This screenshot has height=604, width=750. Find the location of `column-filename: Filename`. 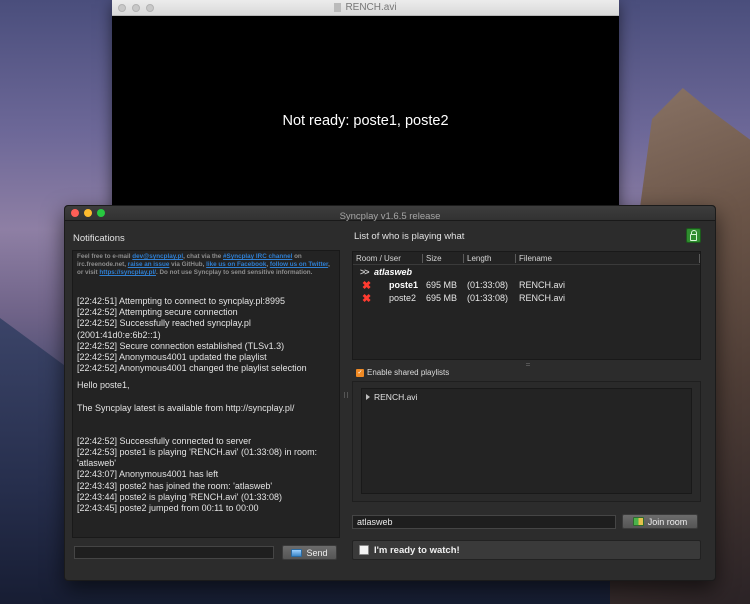

column-filename: Filename is located at coordinates (535, 258).